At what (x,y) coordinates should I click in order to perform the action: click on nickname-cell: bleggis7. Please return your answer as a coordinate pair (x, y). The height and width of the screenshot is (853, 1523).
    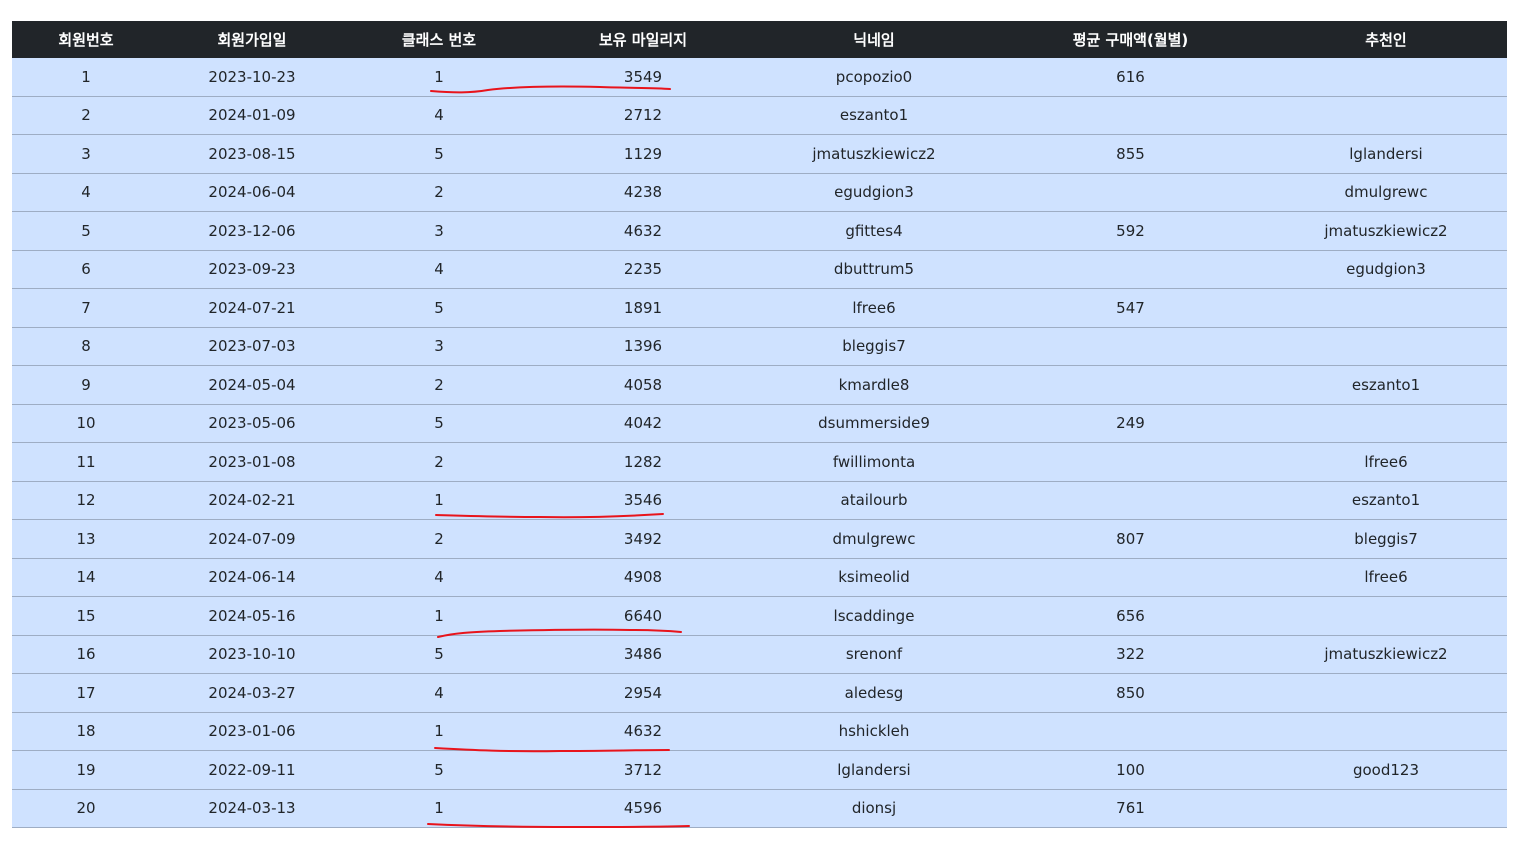
    Looking at the image, I should click on (874, 346).